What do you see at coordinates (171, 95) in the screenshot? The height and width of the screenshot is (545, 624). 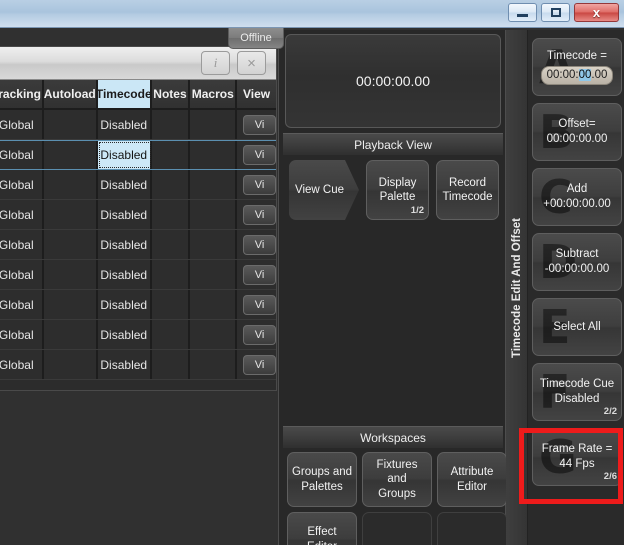 I see `column-header-notes: Notes` at bounding box center [171, 95].